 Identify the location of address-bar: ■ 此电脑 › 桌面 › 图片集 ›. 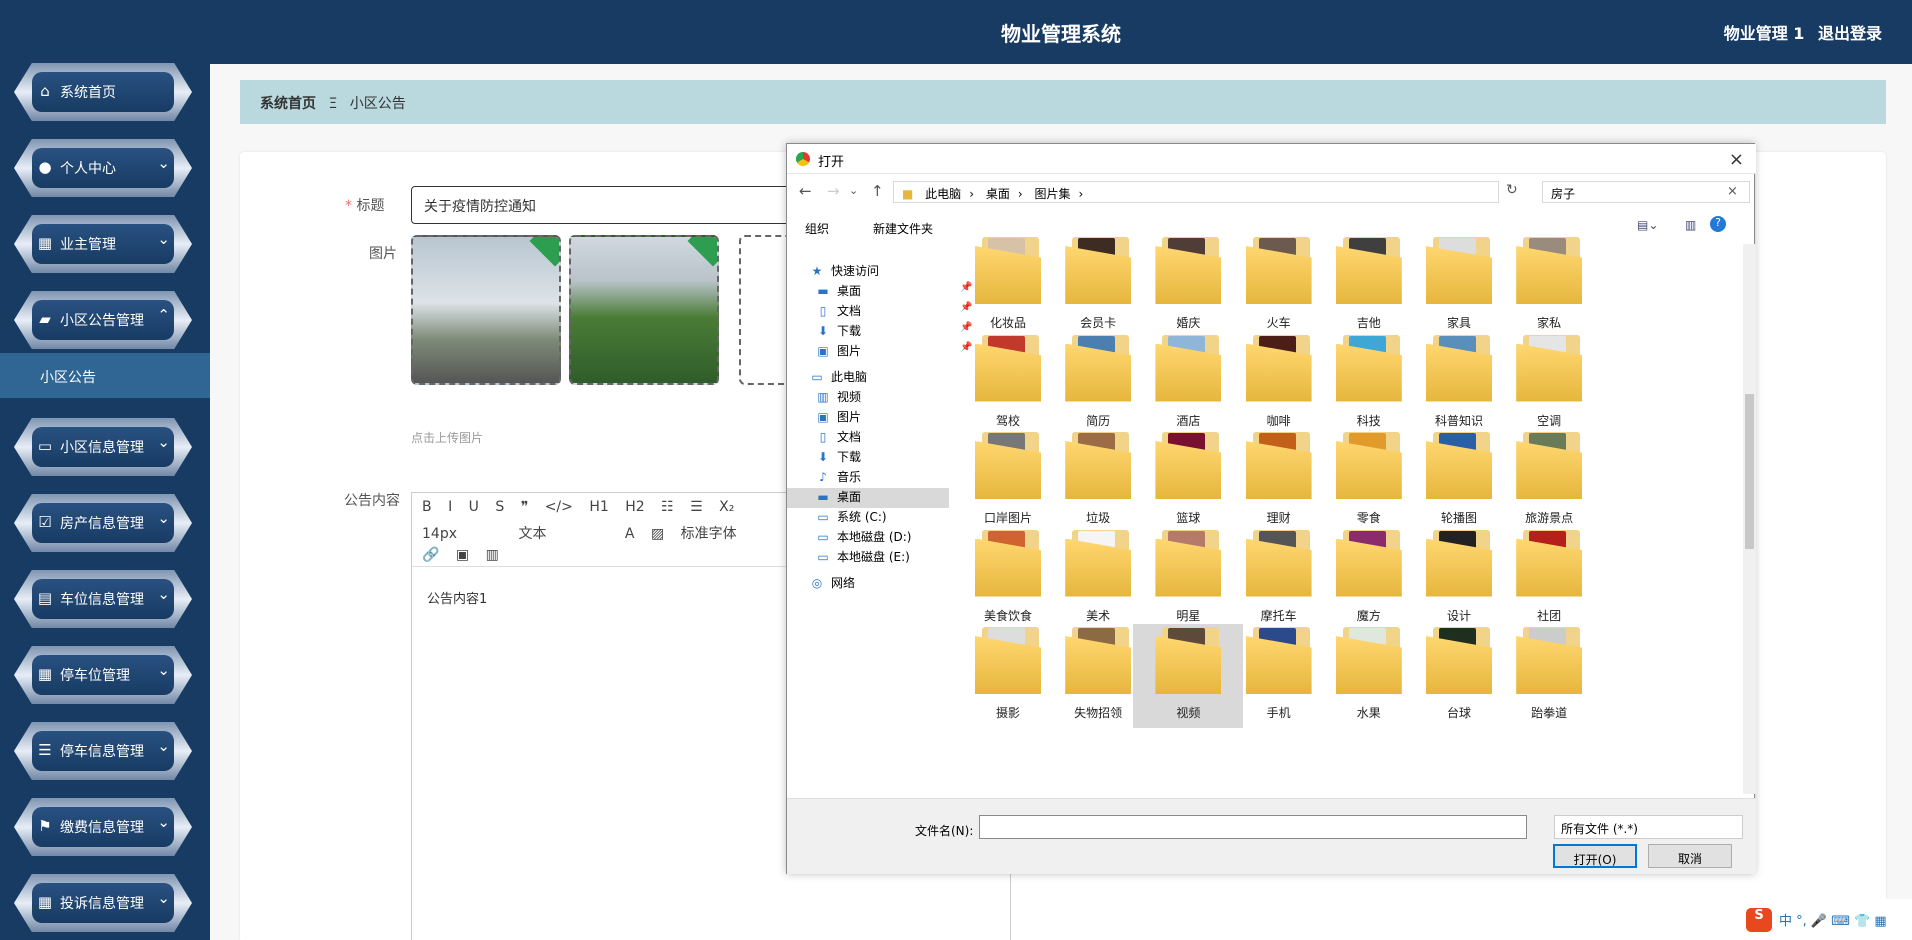
(1196, 192).